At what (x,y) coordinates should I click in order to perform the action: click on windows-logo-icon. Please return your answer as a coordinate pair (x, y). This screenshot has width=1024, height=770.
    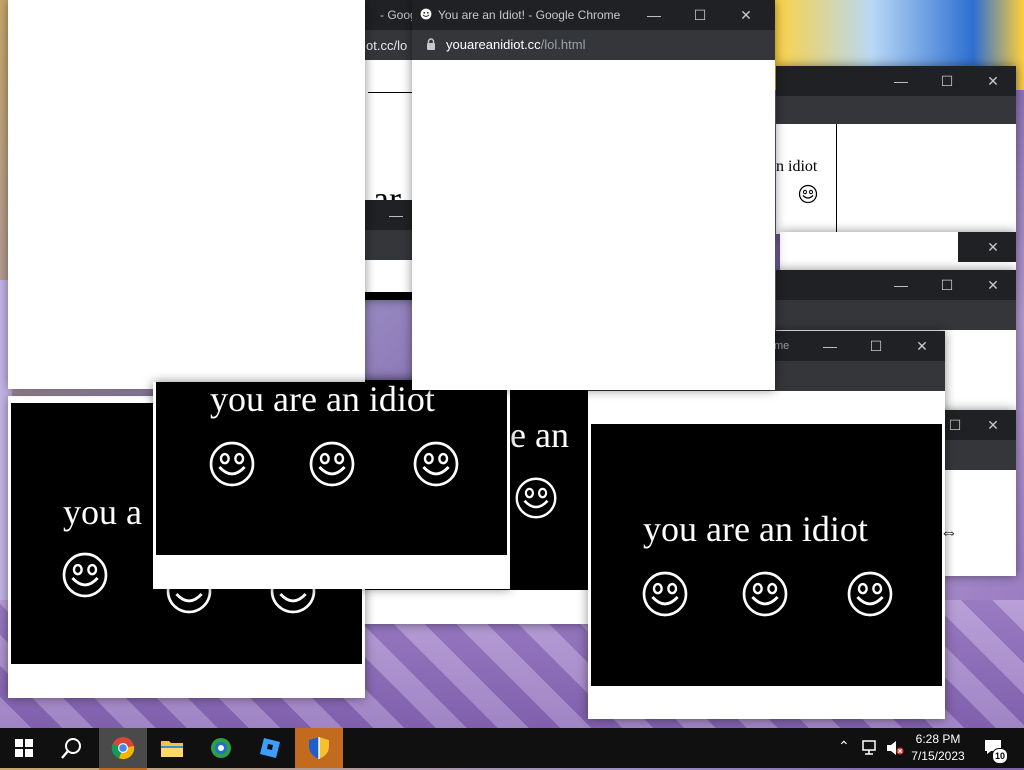
    Looking at the image, I should click on (24, 748).